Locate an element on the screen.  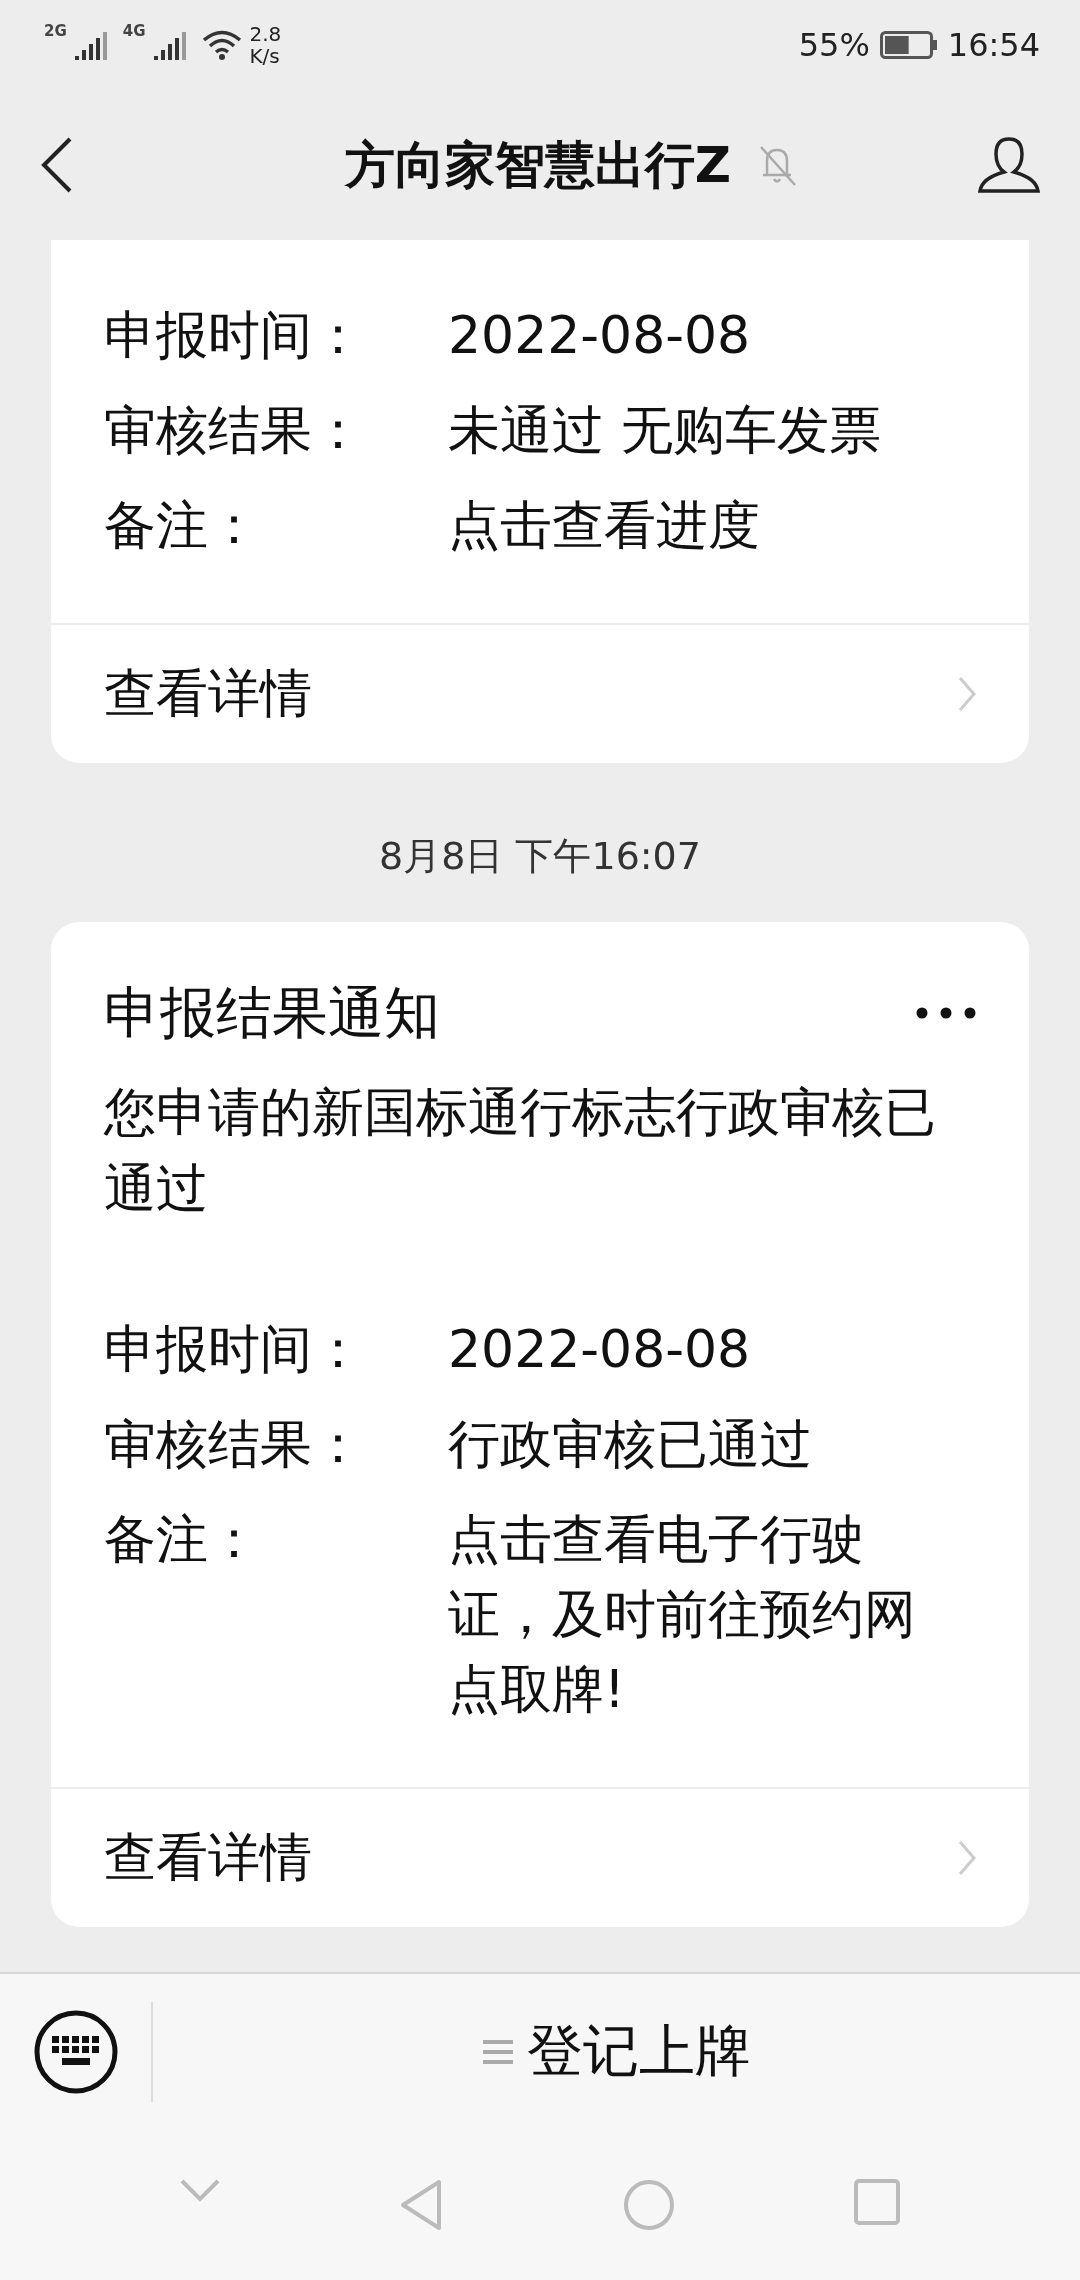
profile-icon is located at coordinates (1009, 165).